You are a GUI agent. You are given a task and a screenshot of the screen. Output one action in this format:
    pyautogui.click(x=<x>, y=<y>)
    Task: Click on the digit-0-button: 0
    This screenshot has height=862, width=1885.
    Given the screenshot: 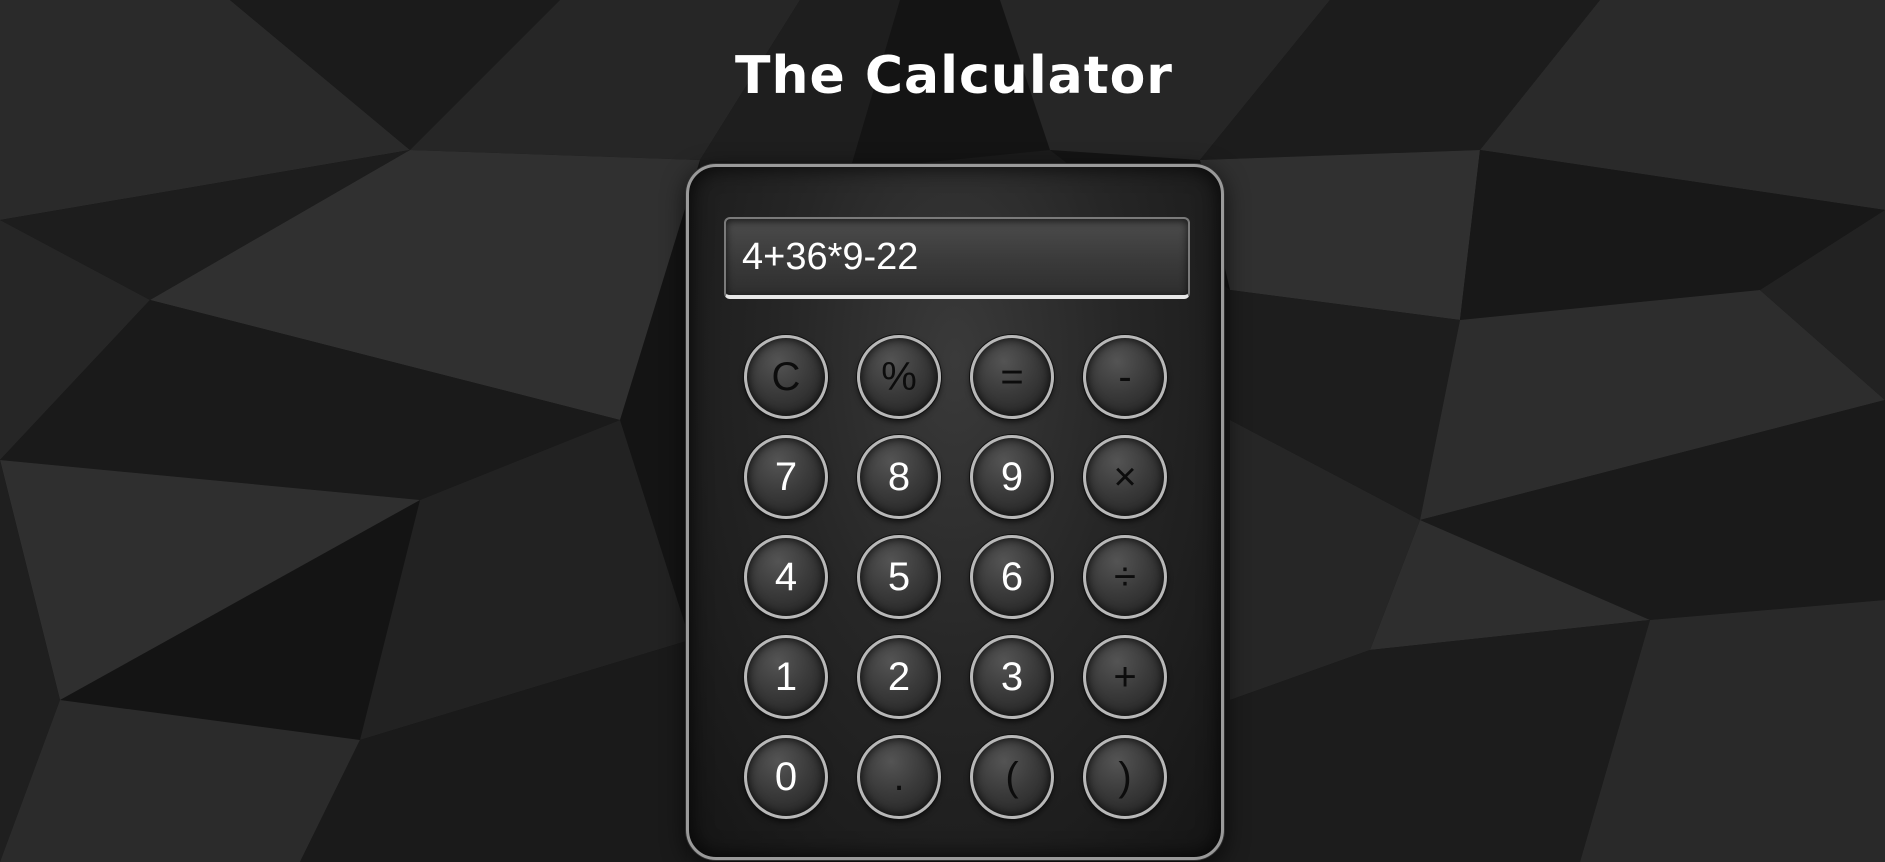 What is the action you would take?
    pyautogui.click(x=786, y=777)
    